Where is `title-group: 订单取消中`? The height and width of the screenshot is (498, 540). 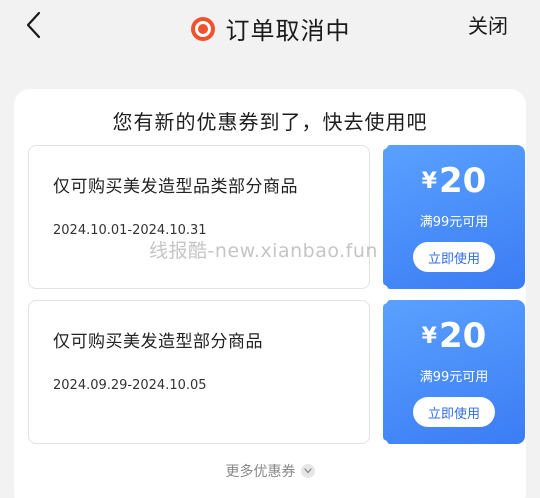
title-group: 订单取消中 is located at coordinates (270, 28).